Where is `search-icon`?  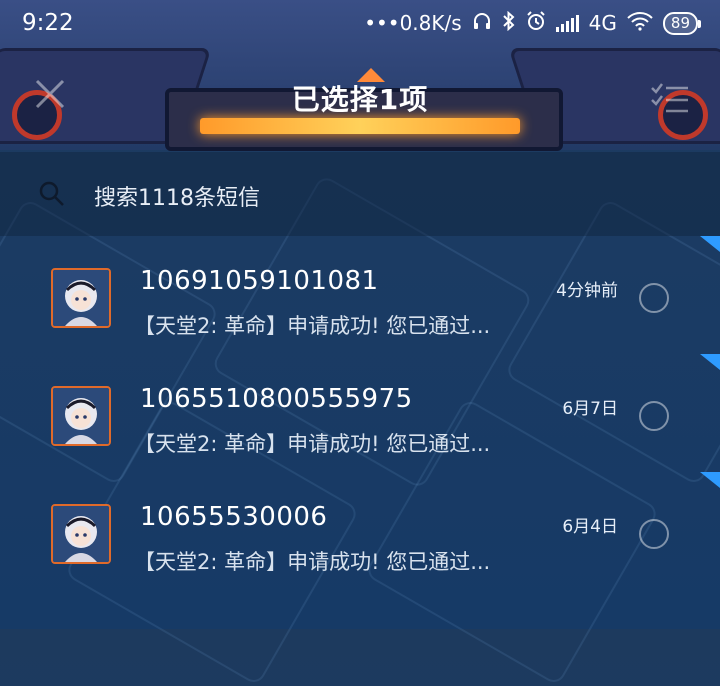
search-icon is located at coordinates (52, 194).